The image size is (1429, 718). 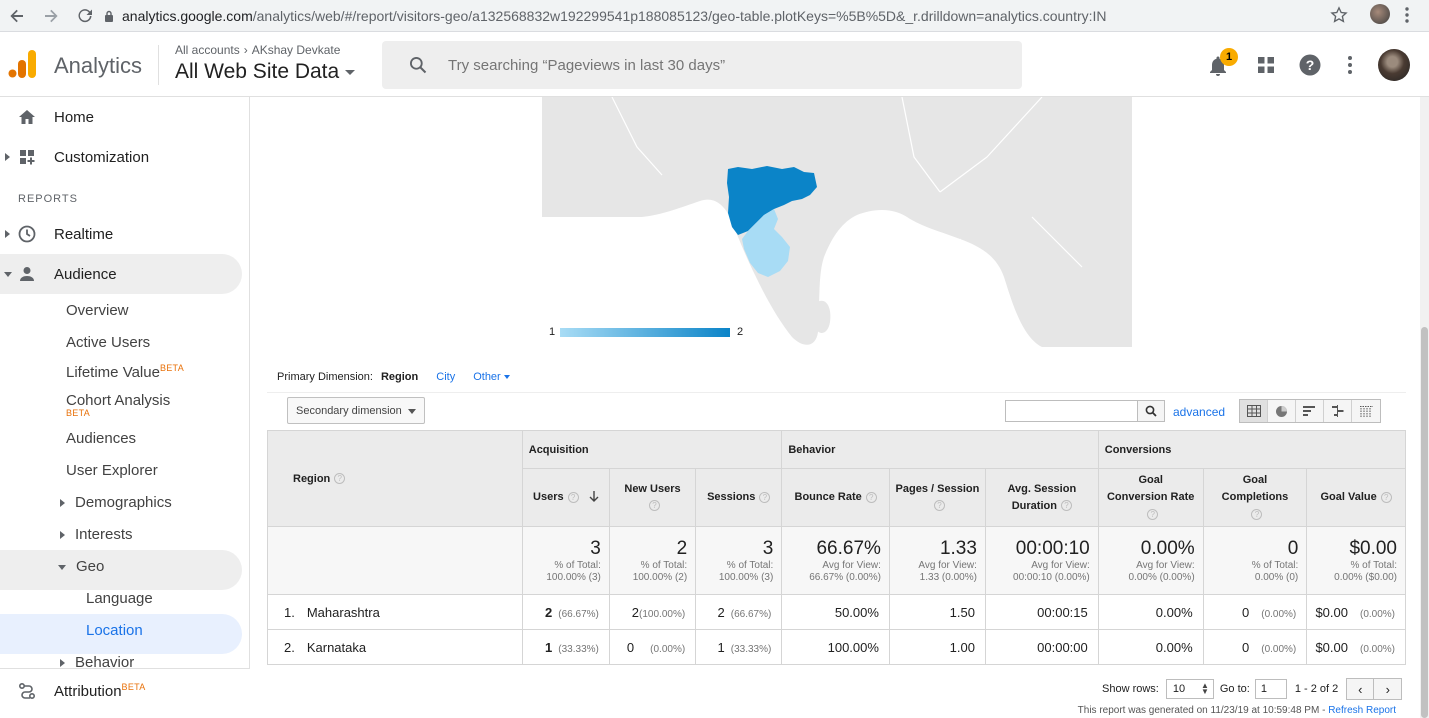 I want to click on column-header-new-users: New Users?, so click(x=652, y=497).